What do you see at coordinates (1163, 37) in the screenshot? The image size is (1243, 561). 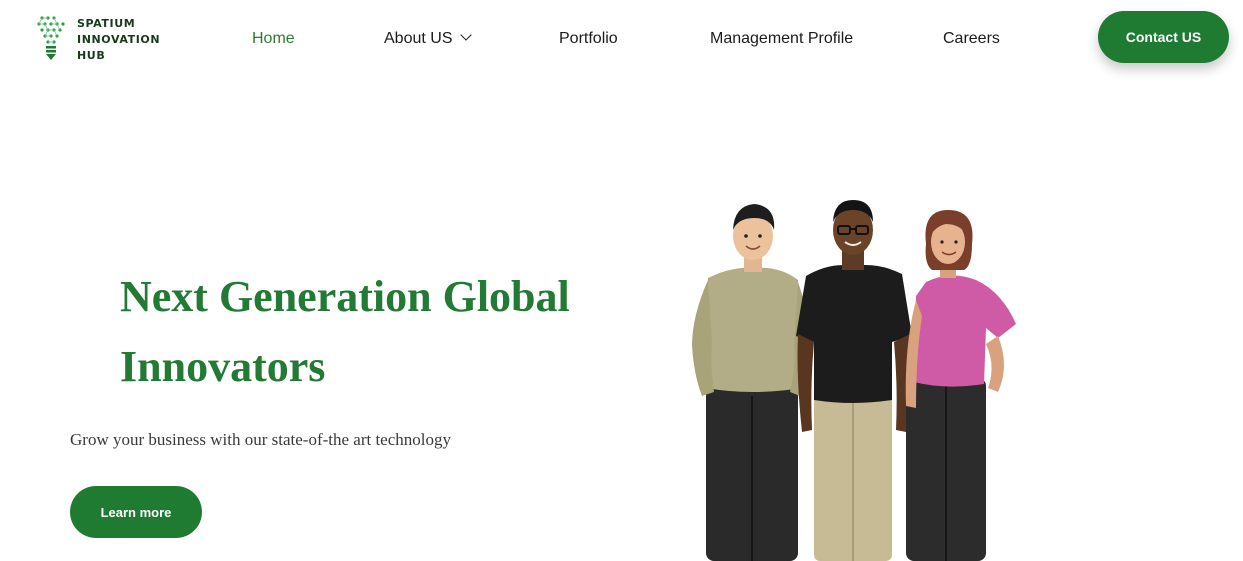 I see `contact-button: Contact US` at bounding box center [1163, 37].